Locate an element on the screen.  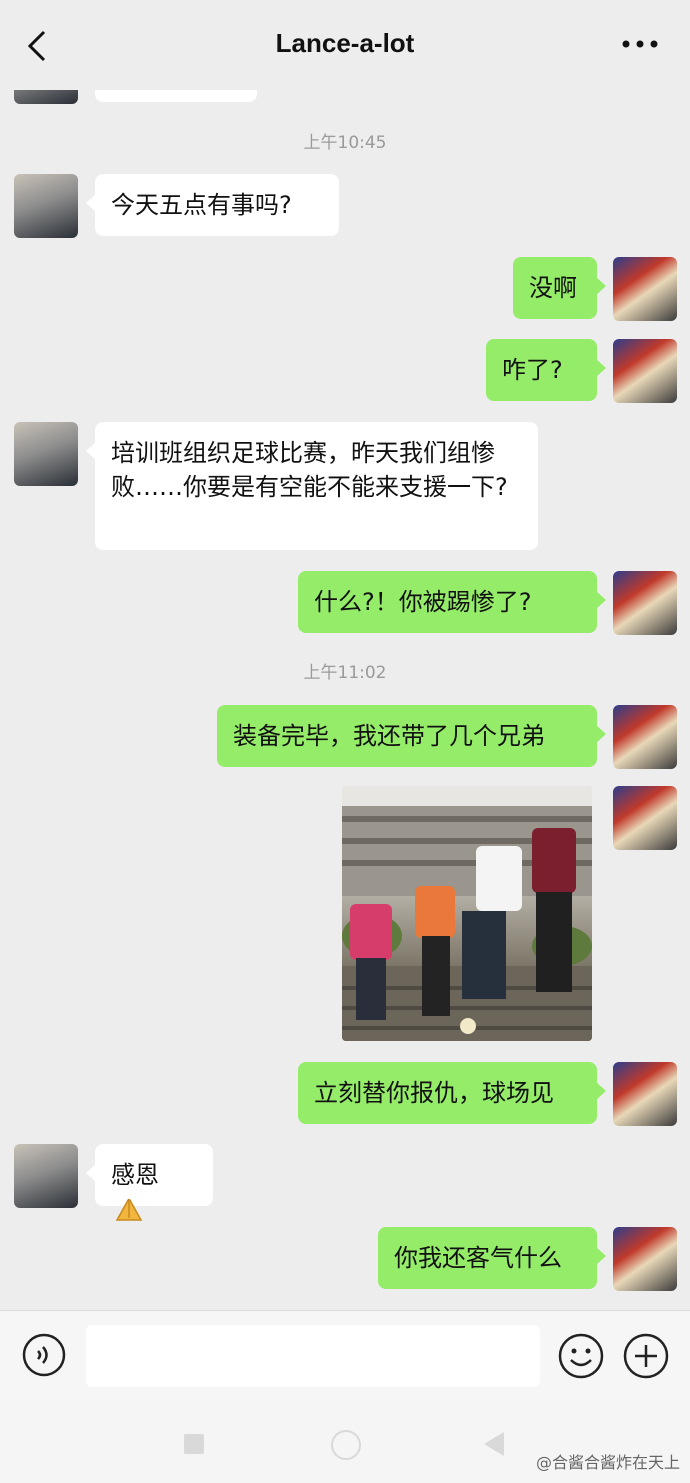
message-bubble: 立刻替你报仇，球场见 is located at coordinates (452, 1093).